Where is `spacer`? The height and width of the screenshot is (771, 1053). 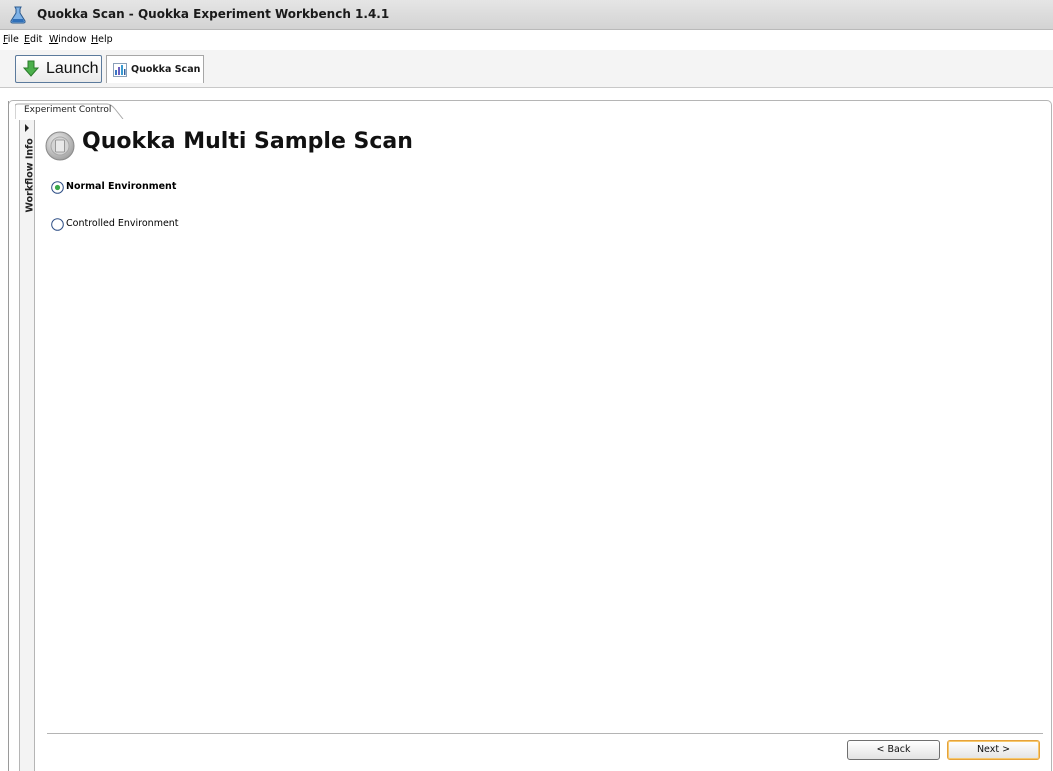
spacer is located at coordinates (526, 94).